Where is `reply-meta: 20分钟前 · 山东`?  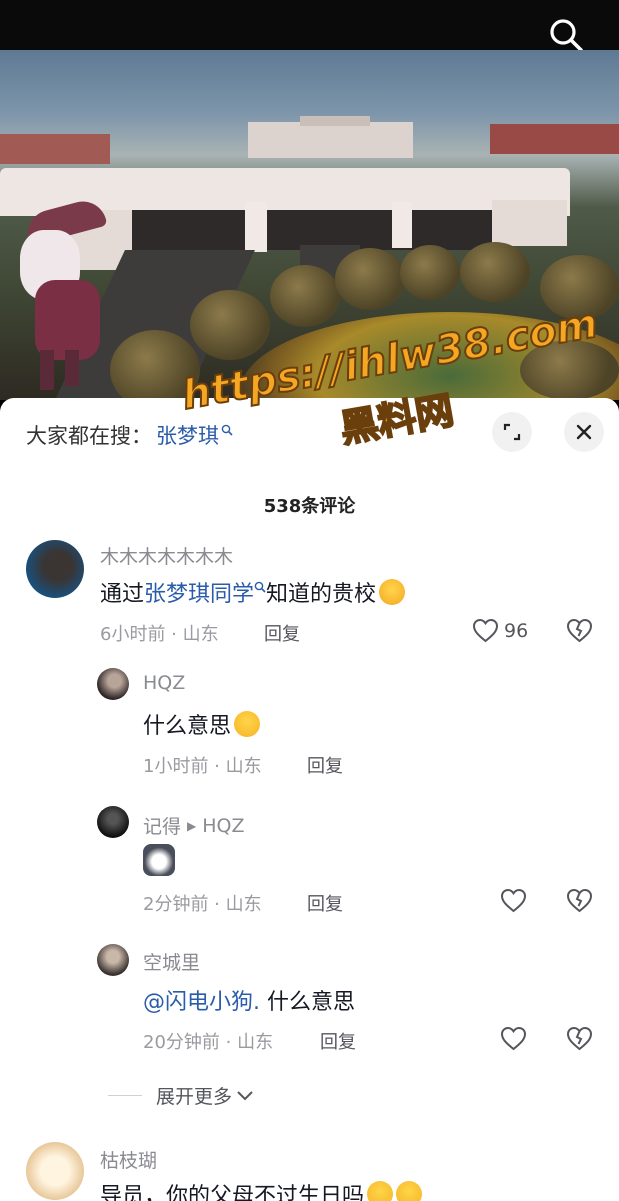 reply-meta: 20分钟前 · 山东 is located at coordinates (208, 1042).